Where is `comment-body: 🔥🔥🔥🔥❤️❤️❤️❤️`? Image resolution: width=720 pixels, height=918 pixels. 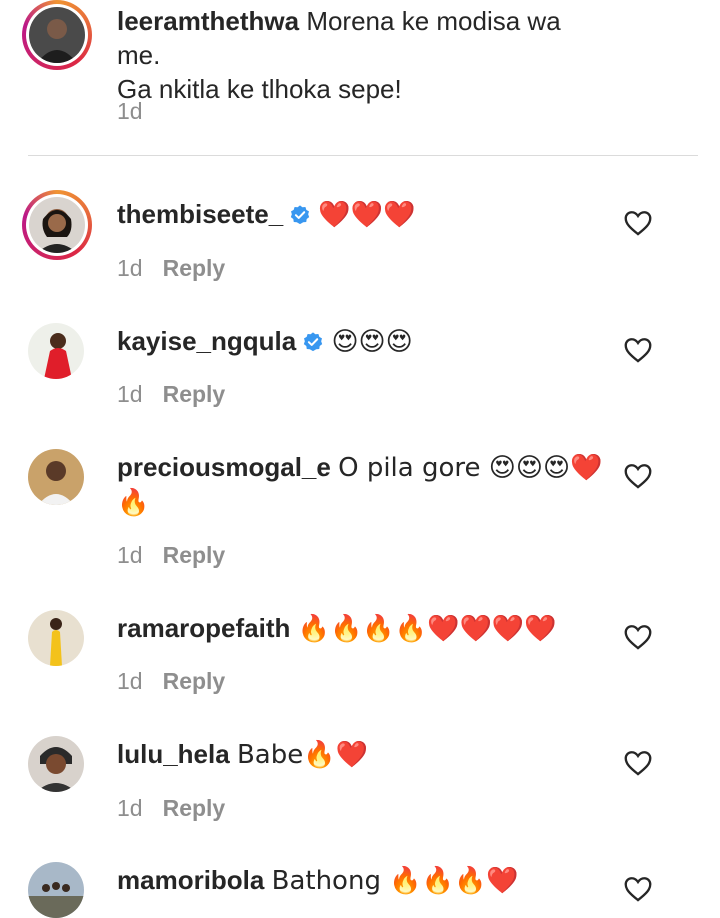 comment-body: 🔥🔥🔥🔥❤️❤️❤️❤️ is located at coordinates (427, 629).